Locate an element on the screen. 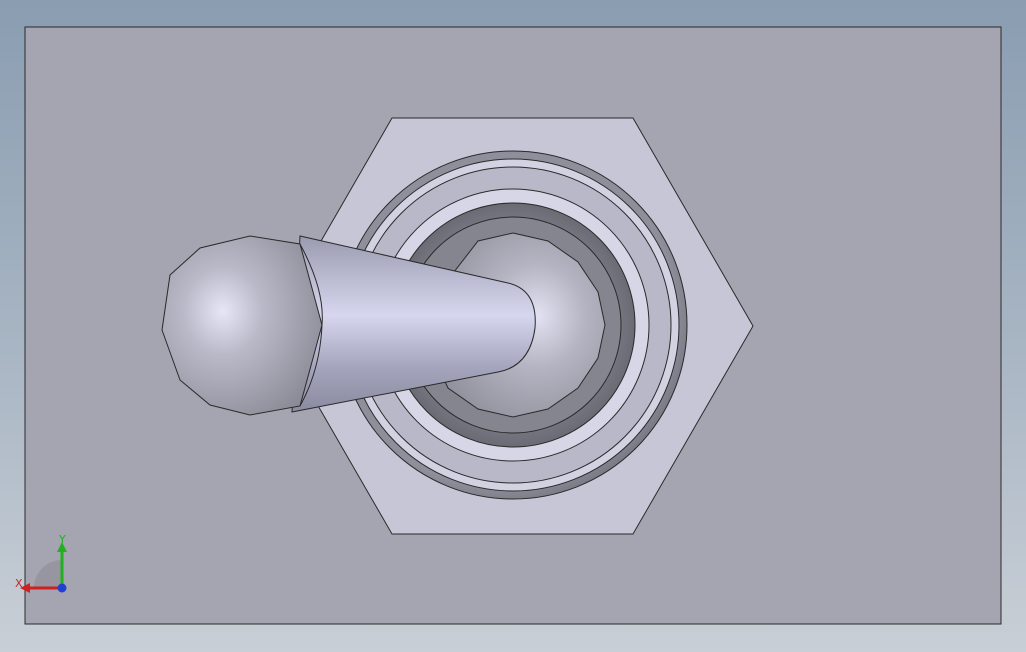 The width and height of the screenshot is (1026, 652). reference-triad: Y X is located at coordinates (41, 563).